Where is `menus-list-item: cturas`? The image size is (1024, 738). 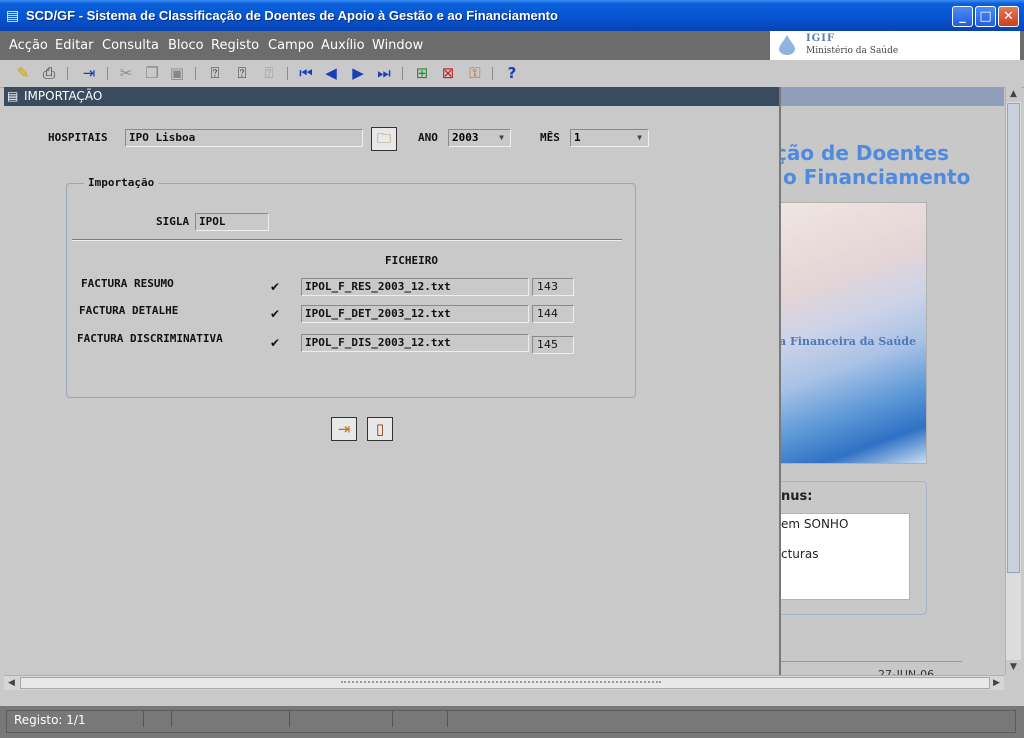 menus-list-item: cturas is located at coordinates (799, 554).